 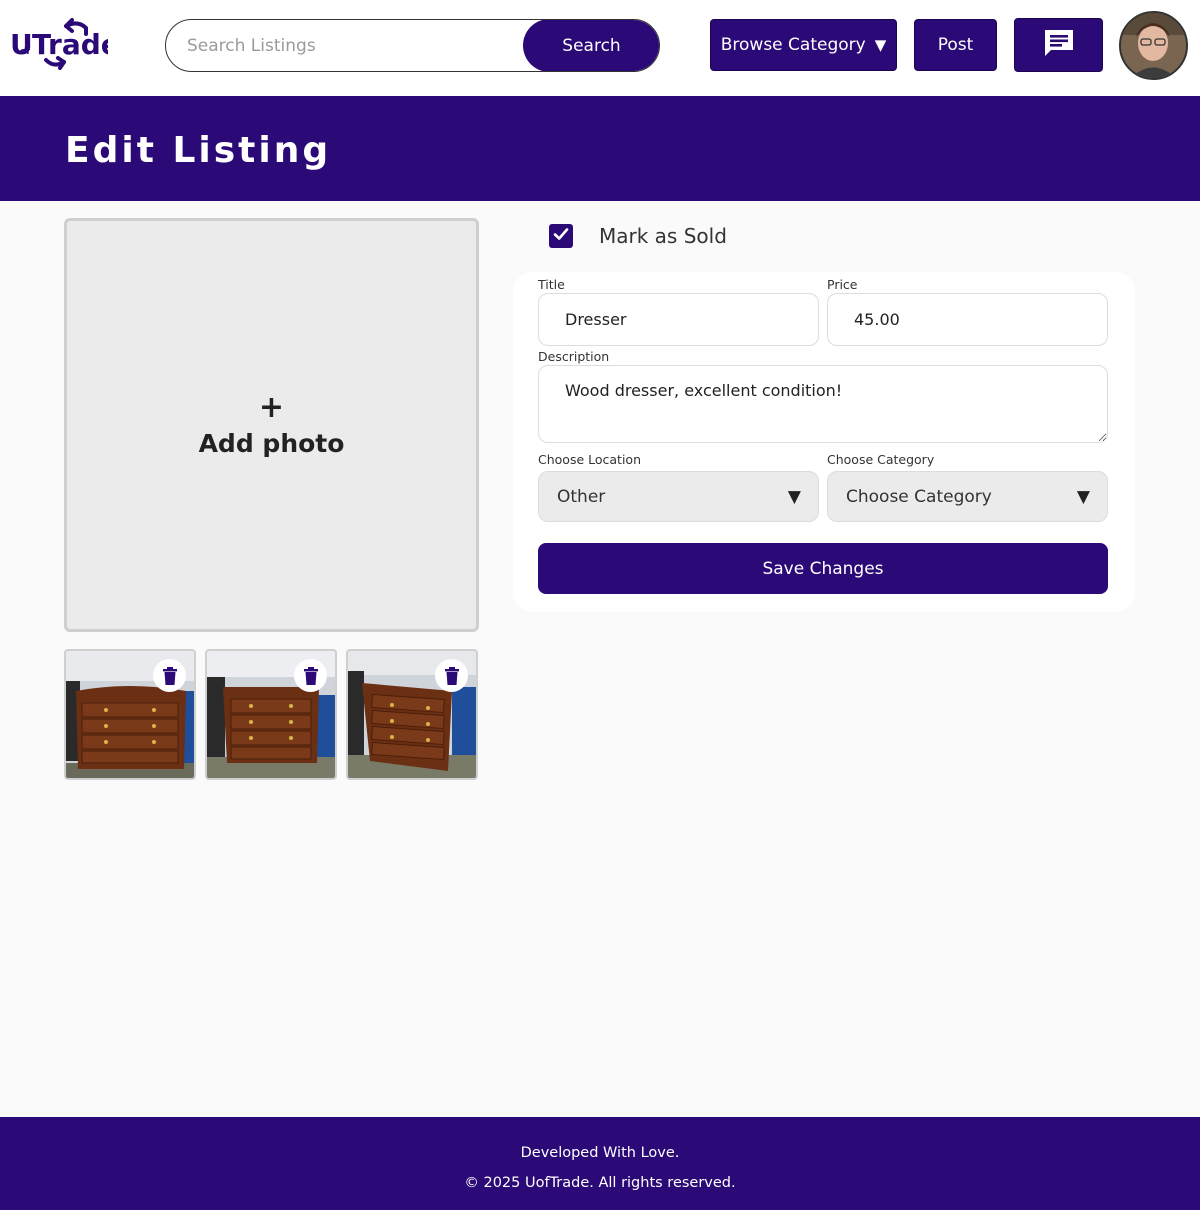 I want to click on description-label: Description, so click(x=574, y=356).